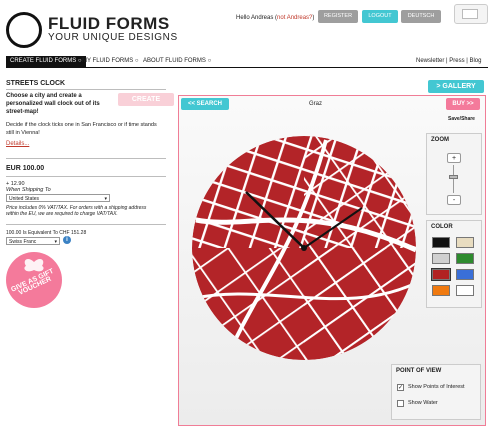 The width and height of the screenshot is (494, 433). I want to click on create-button: CREATE, so click(146, 99).